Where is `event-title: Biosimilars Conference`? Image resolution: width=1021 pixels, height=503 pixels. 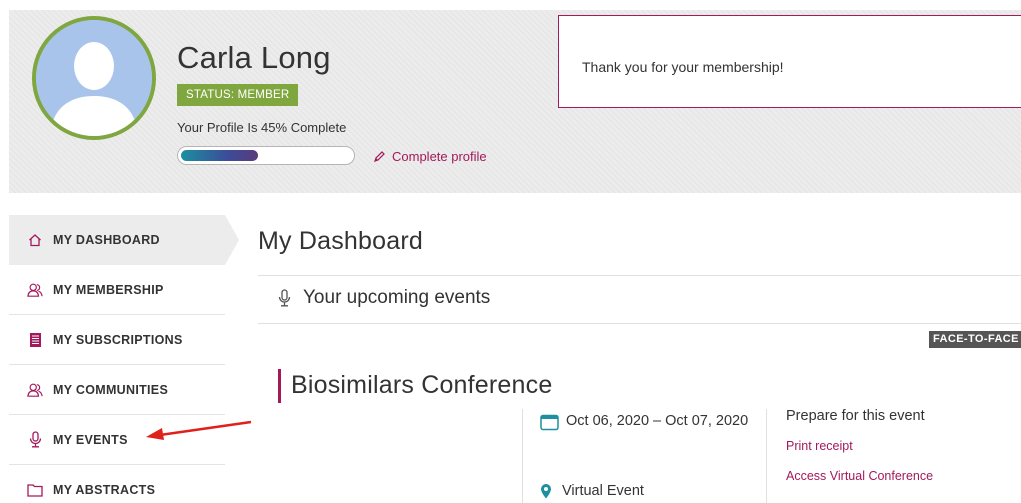
event-title: Biosimilars Conference is located at coordinates (422, 385).